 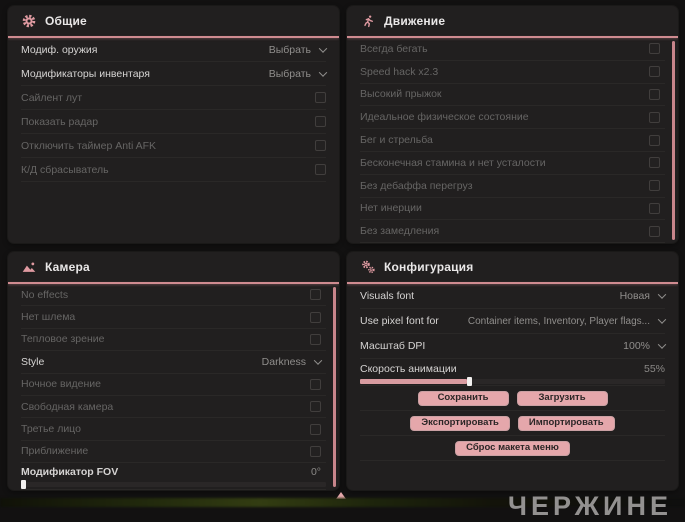 I want to click on row-run-and-shoot: Бег и стрельба, so click(x=512, y=140).